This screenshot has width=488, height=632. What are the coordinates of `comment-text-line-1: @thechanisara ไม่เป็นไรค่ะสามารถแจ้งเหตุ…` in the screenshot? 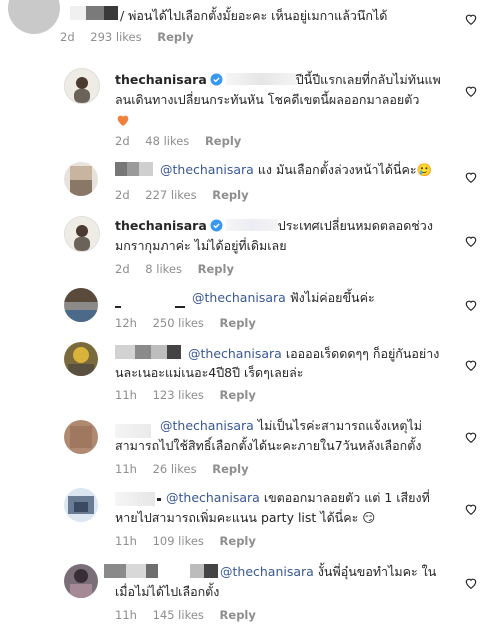 It's located at (291, 425).